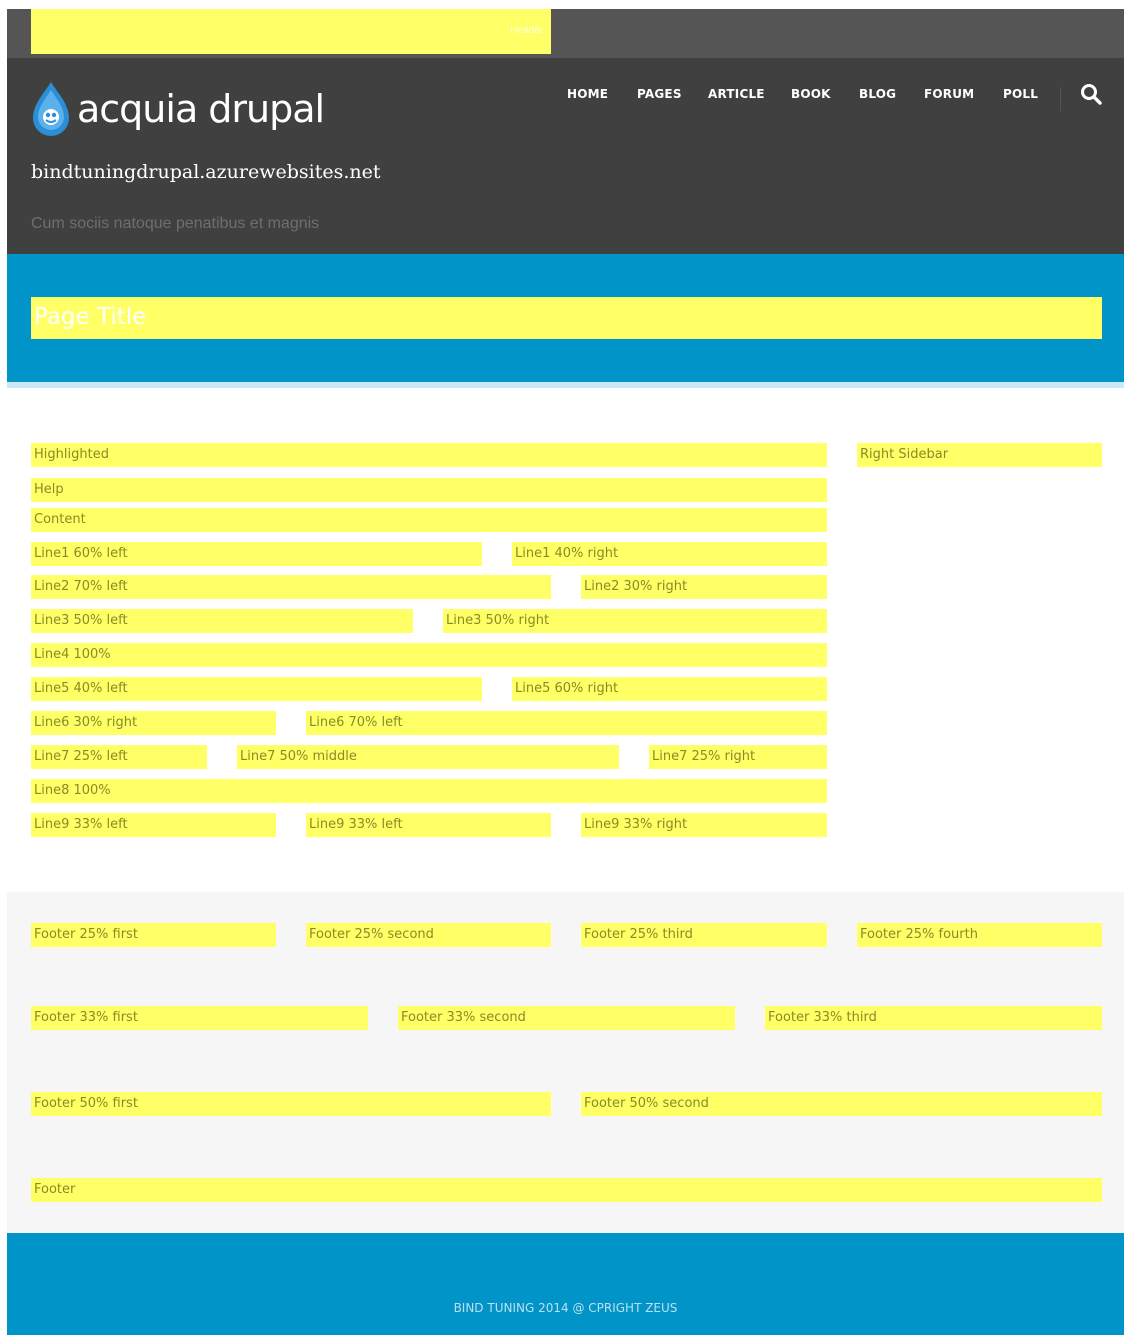 The height and width of the screenshot is (1335, 1124). I want to click on region-line7-left: Line7 25% left, so click(119, 757).